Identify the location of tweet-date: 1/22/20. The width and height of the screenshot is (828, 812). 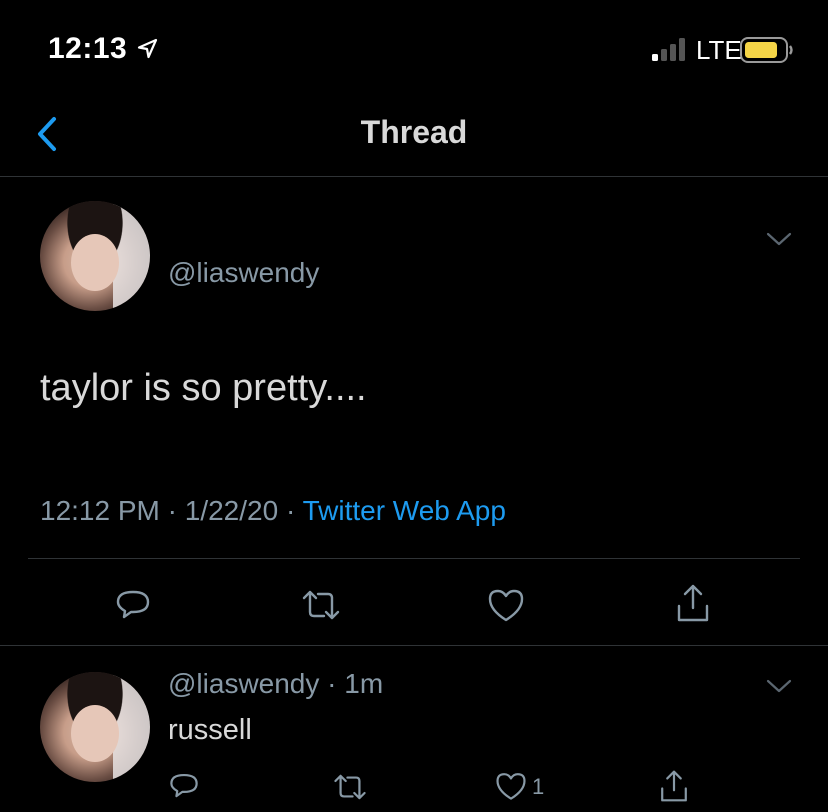
(231, 510).